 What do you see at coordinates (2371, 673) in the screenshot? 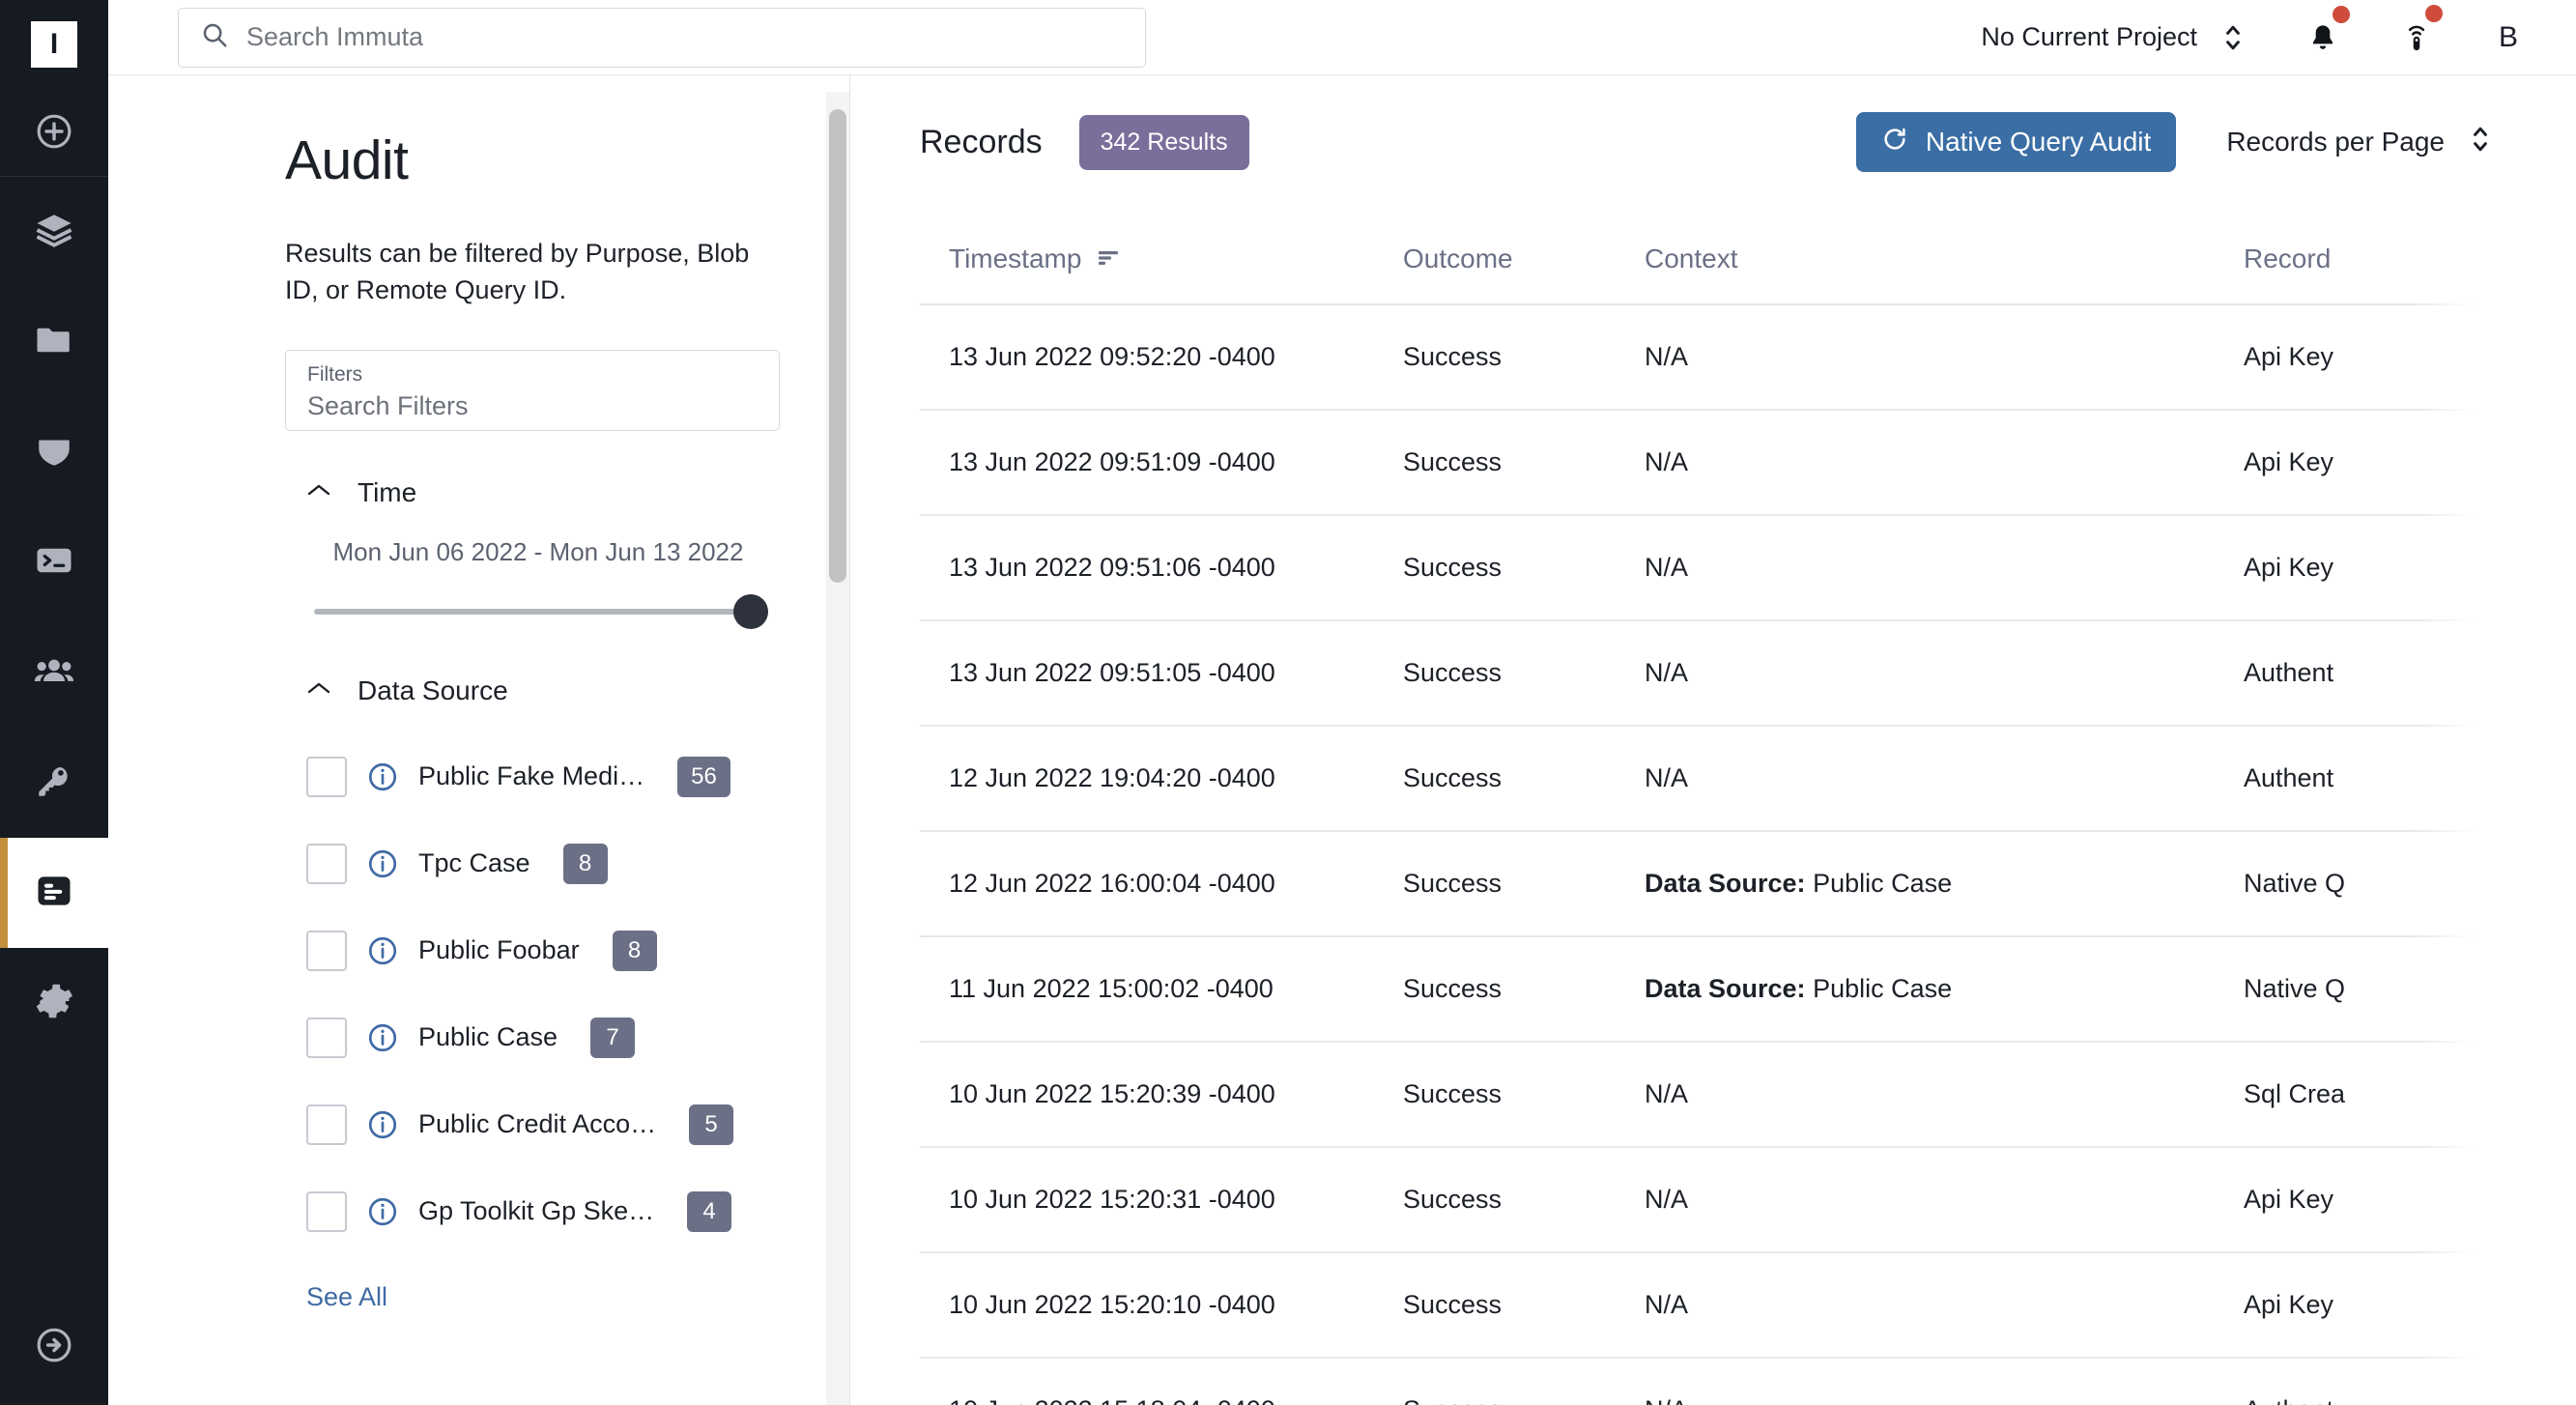
I see `cell-record: Authent` at bounding box center [2371, 673].